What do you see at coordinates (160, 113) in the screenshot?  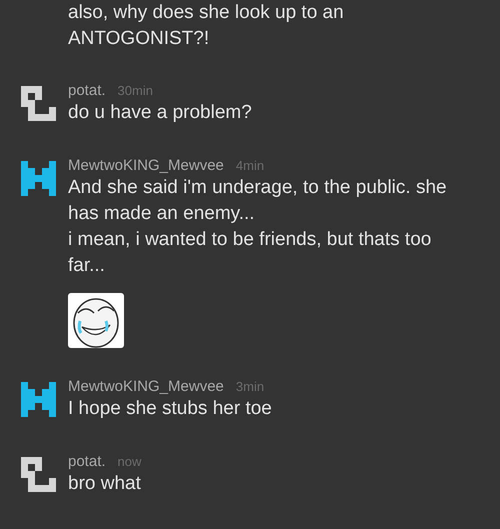 I see `message-text: do u have a problem?` at bounding box center [160, 113].